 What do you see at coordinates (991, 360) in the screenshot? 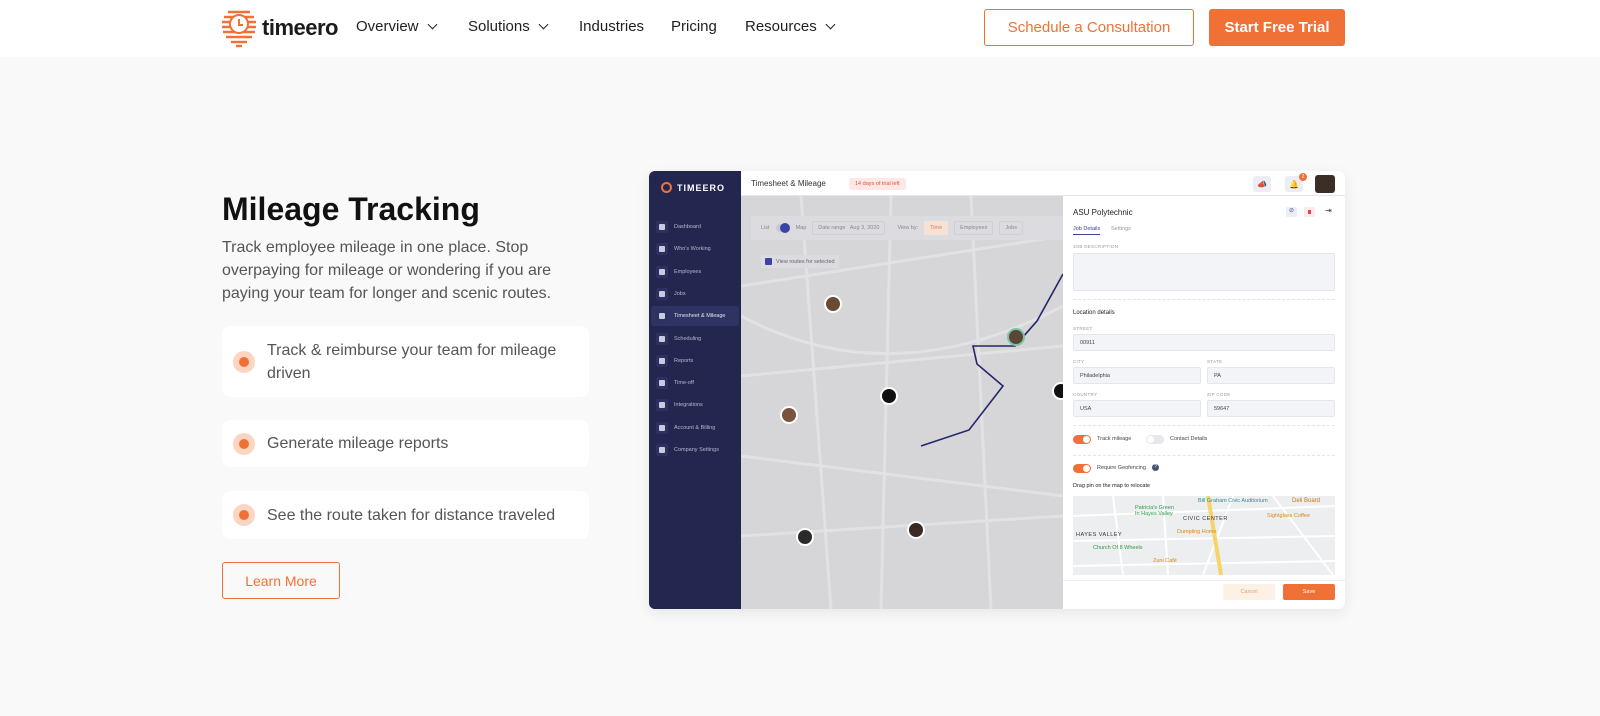
I see `route-line` at bounding box center [991, 360].